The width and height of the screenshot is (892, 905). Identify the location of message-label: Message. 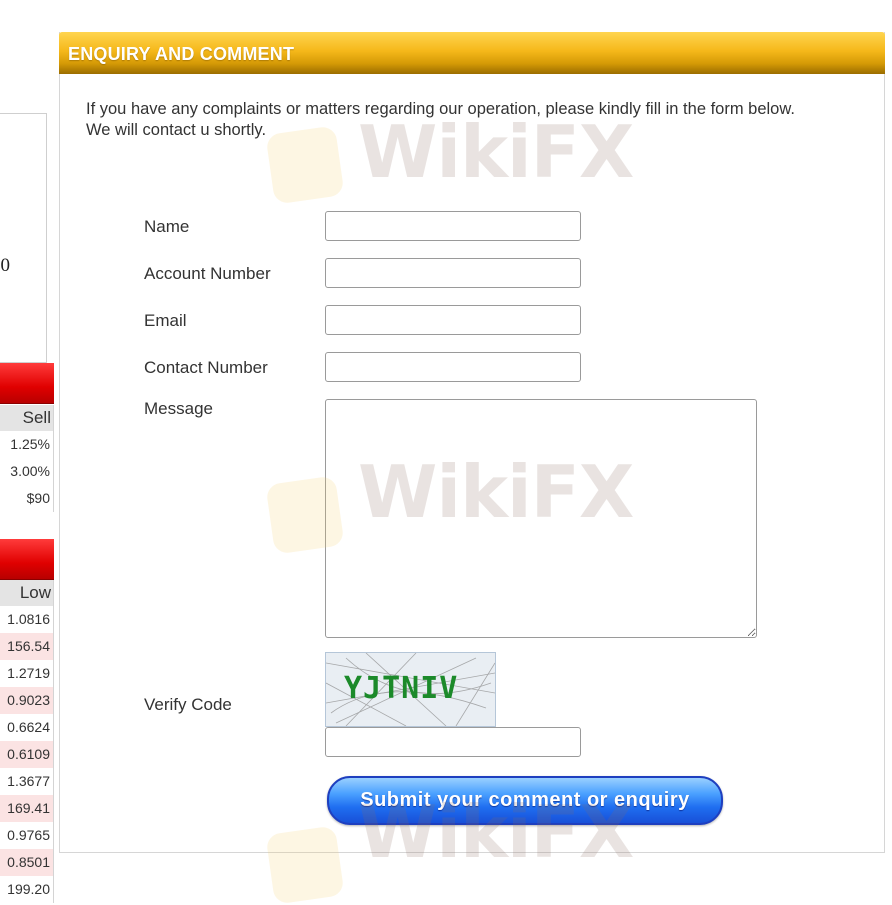
(178, 408).